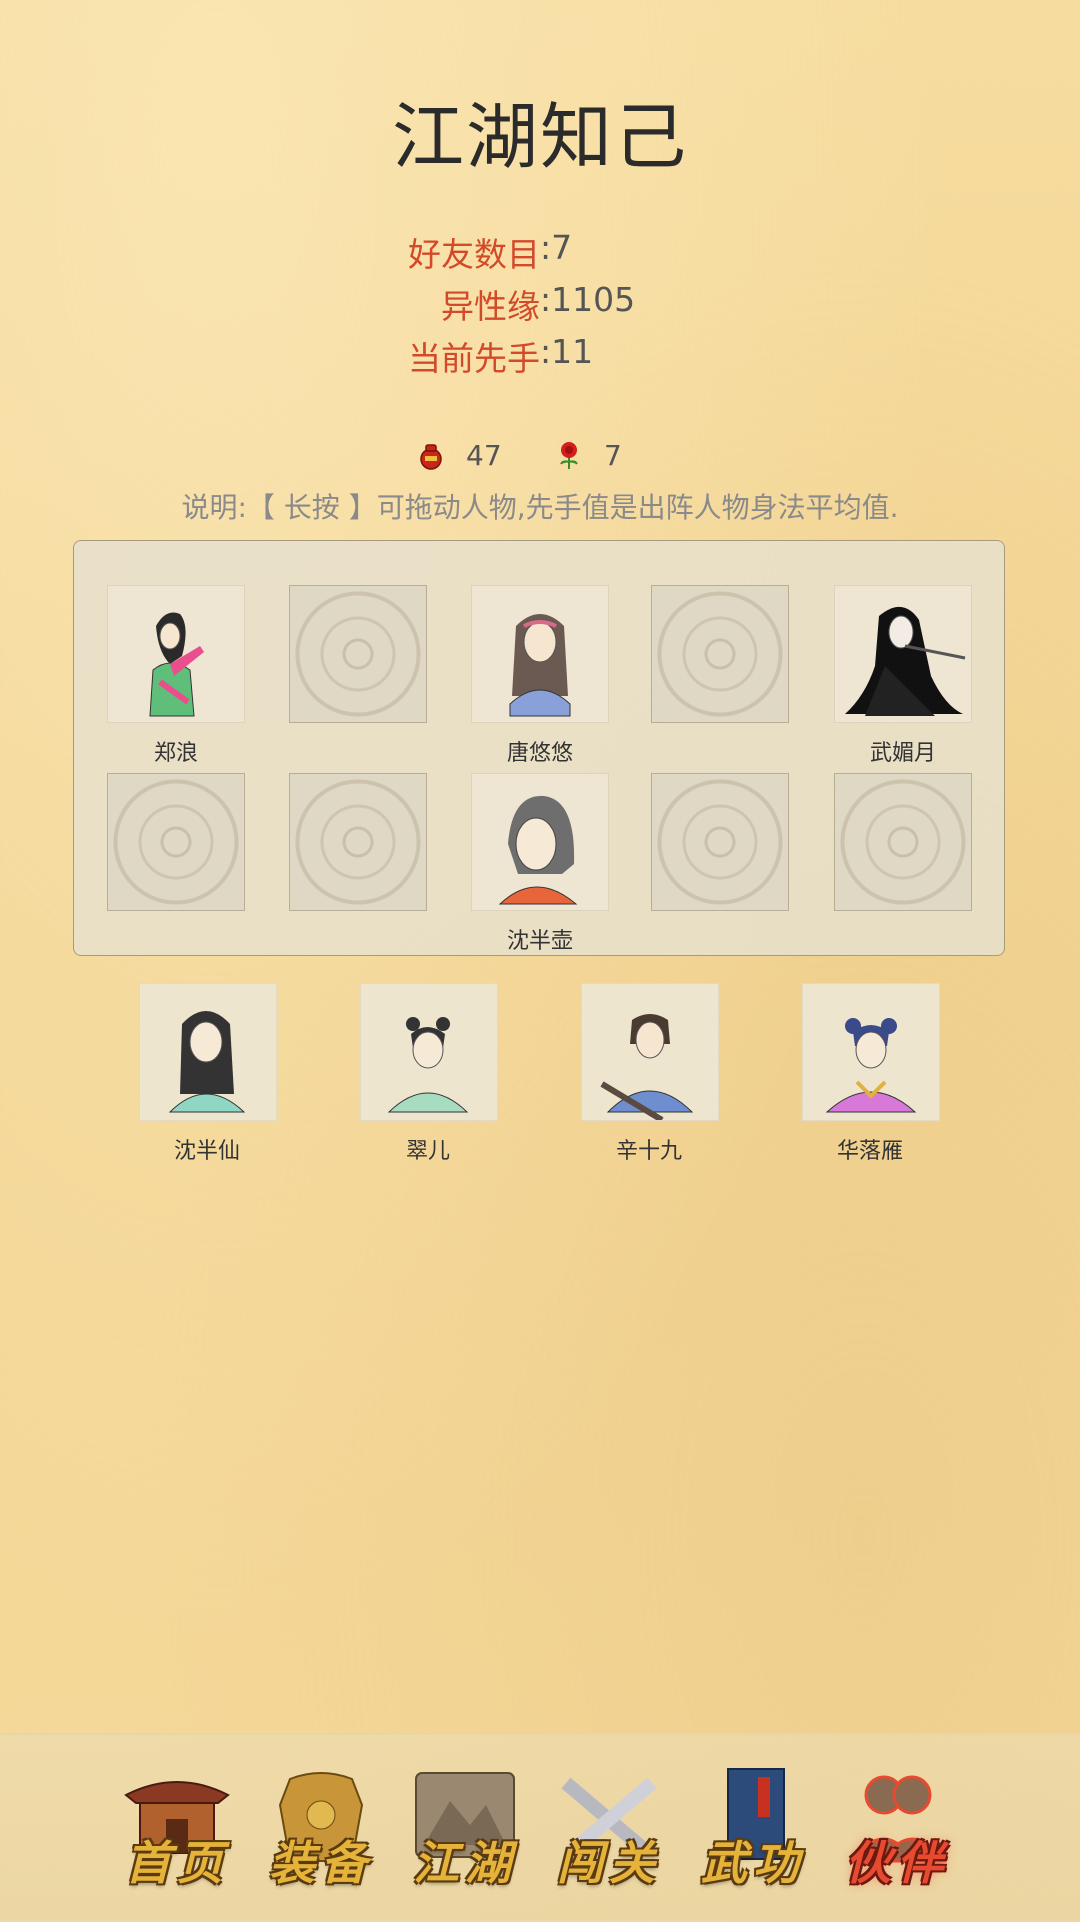  Describe the element at coordinates (206, 1151) in the screenshot. I see `reserve-hero-name: 沈半仙` at that location.